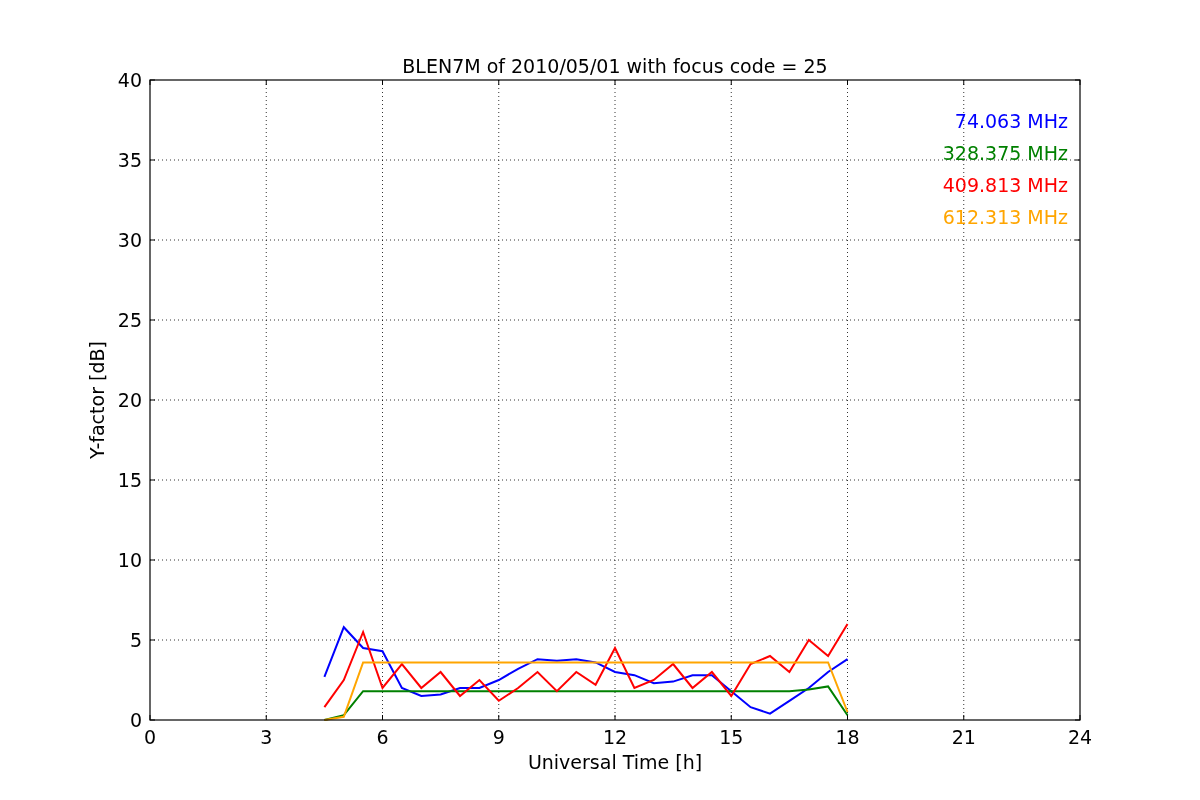  Describe the element at coordinates (1011, 121) in the screenshot. I see `legend-label: 74.063 MHz` at that location.